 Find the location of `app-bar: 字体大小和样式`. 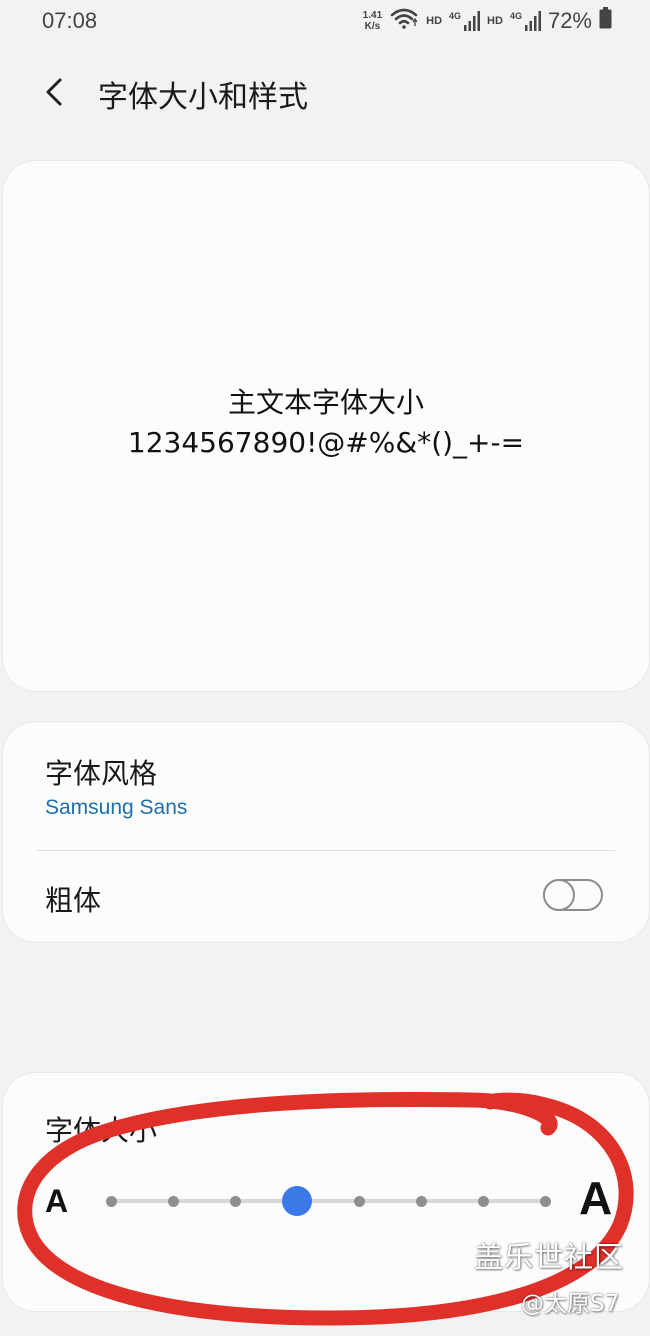

app-bar: 字体大小和样式 is located at coordinates (325, 92).